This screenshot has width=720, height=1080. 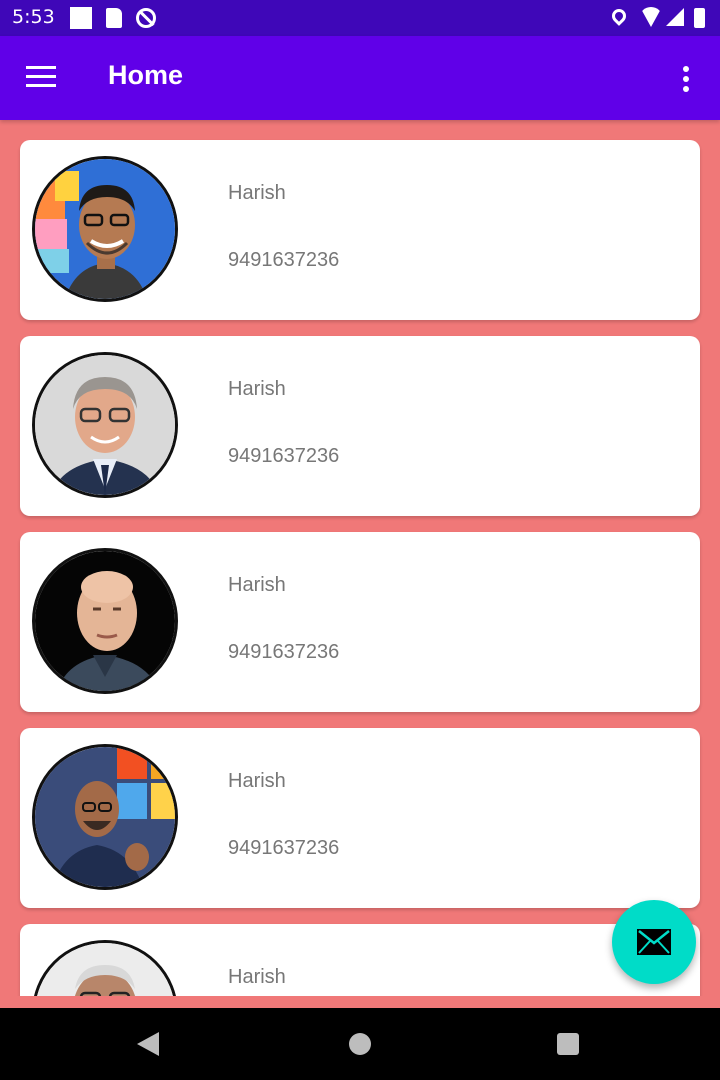 What do you see at coordinates (33, 17) in the screenshot?
I see `status-time: 5:53` at bounding box center [33, 17].